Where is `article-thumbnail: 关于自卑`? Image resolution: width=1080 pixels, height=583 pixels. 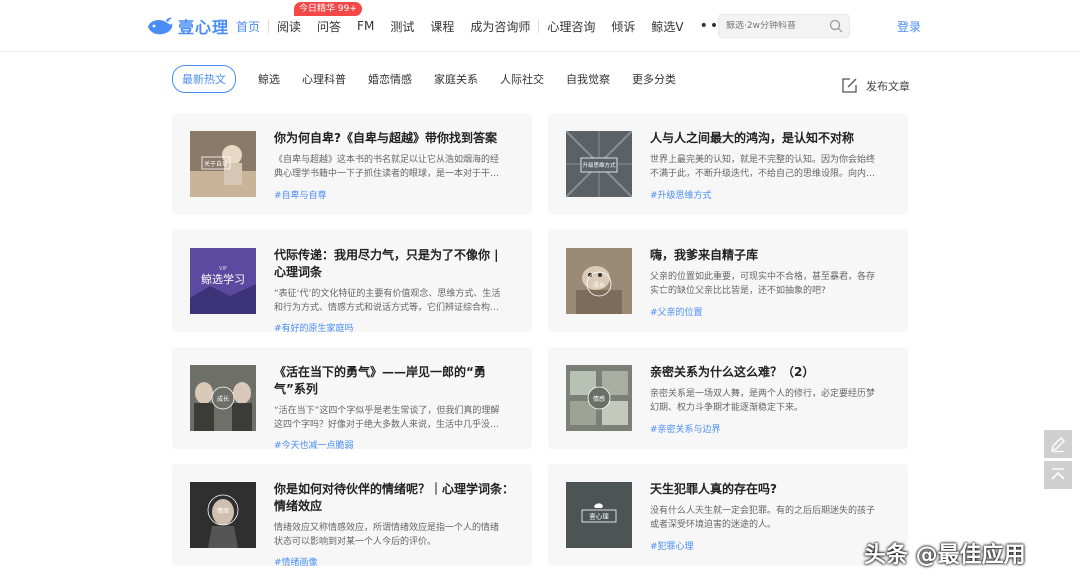 article-thumbnail: 关于自卑 is located at coordinates (223, 164).